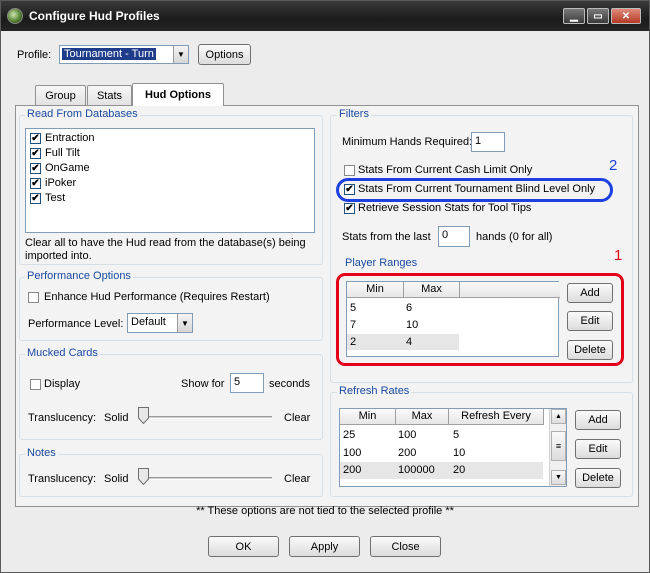  Describe the element at coordinates (488, 142) in the screenshot. I see `min-hands-input: 1` at that location.